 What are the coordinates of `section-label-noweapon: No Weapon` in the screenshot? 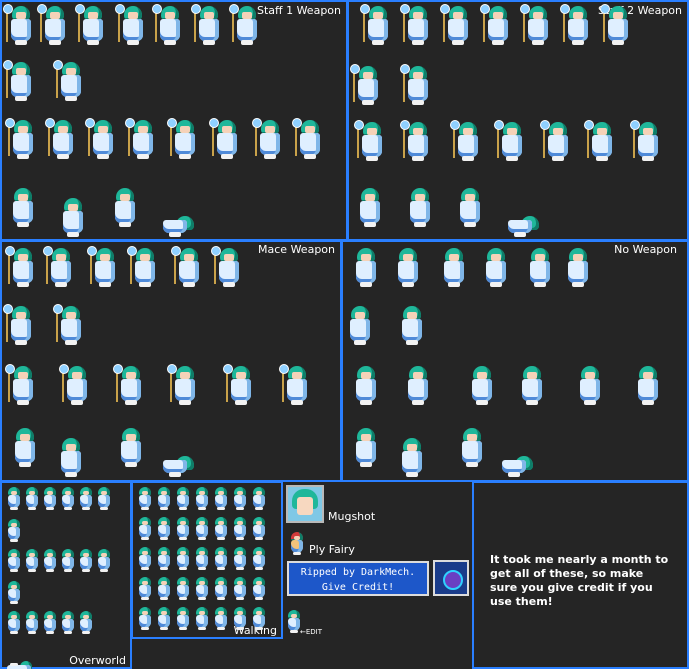 It's located at (645, 249).